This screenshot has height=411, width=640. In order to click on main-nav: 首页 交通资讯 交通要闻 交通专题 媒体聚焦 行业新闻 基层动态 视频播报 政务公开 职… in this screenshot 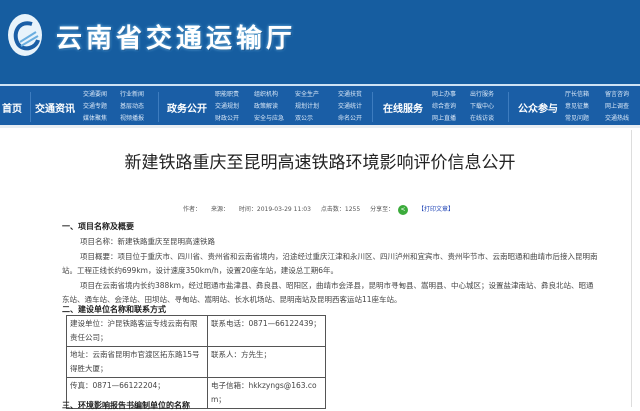, I will do `click(320, 107)`.